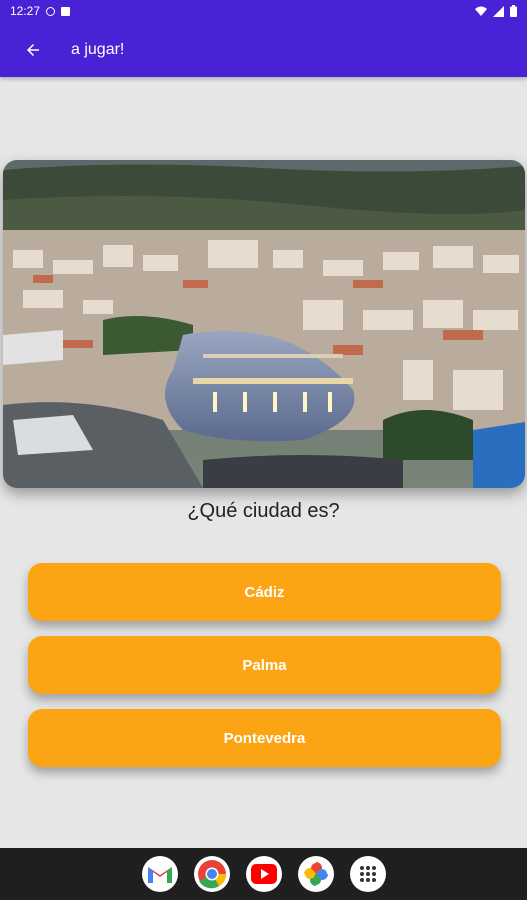  I want to click on signal-icon, so click(498, 11).